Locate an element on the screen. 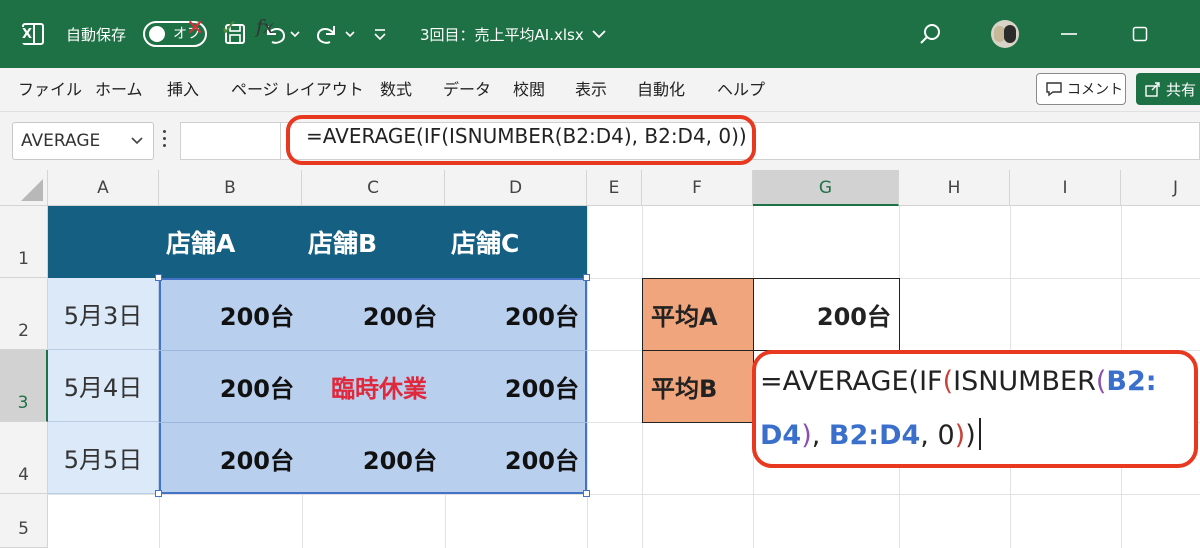 The width and height of the screenshot is (1200, 548). editing-formula-line-2: D4), B2:D4, 0)) is located at coordinates (870, 434).